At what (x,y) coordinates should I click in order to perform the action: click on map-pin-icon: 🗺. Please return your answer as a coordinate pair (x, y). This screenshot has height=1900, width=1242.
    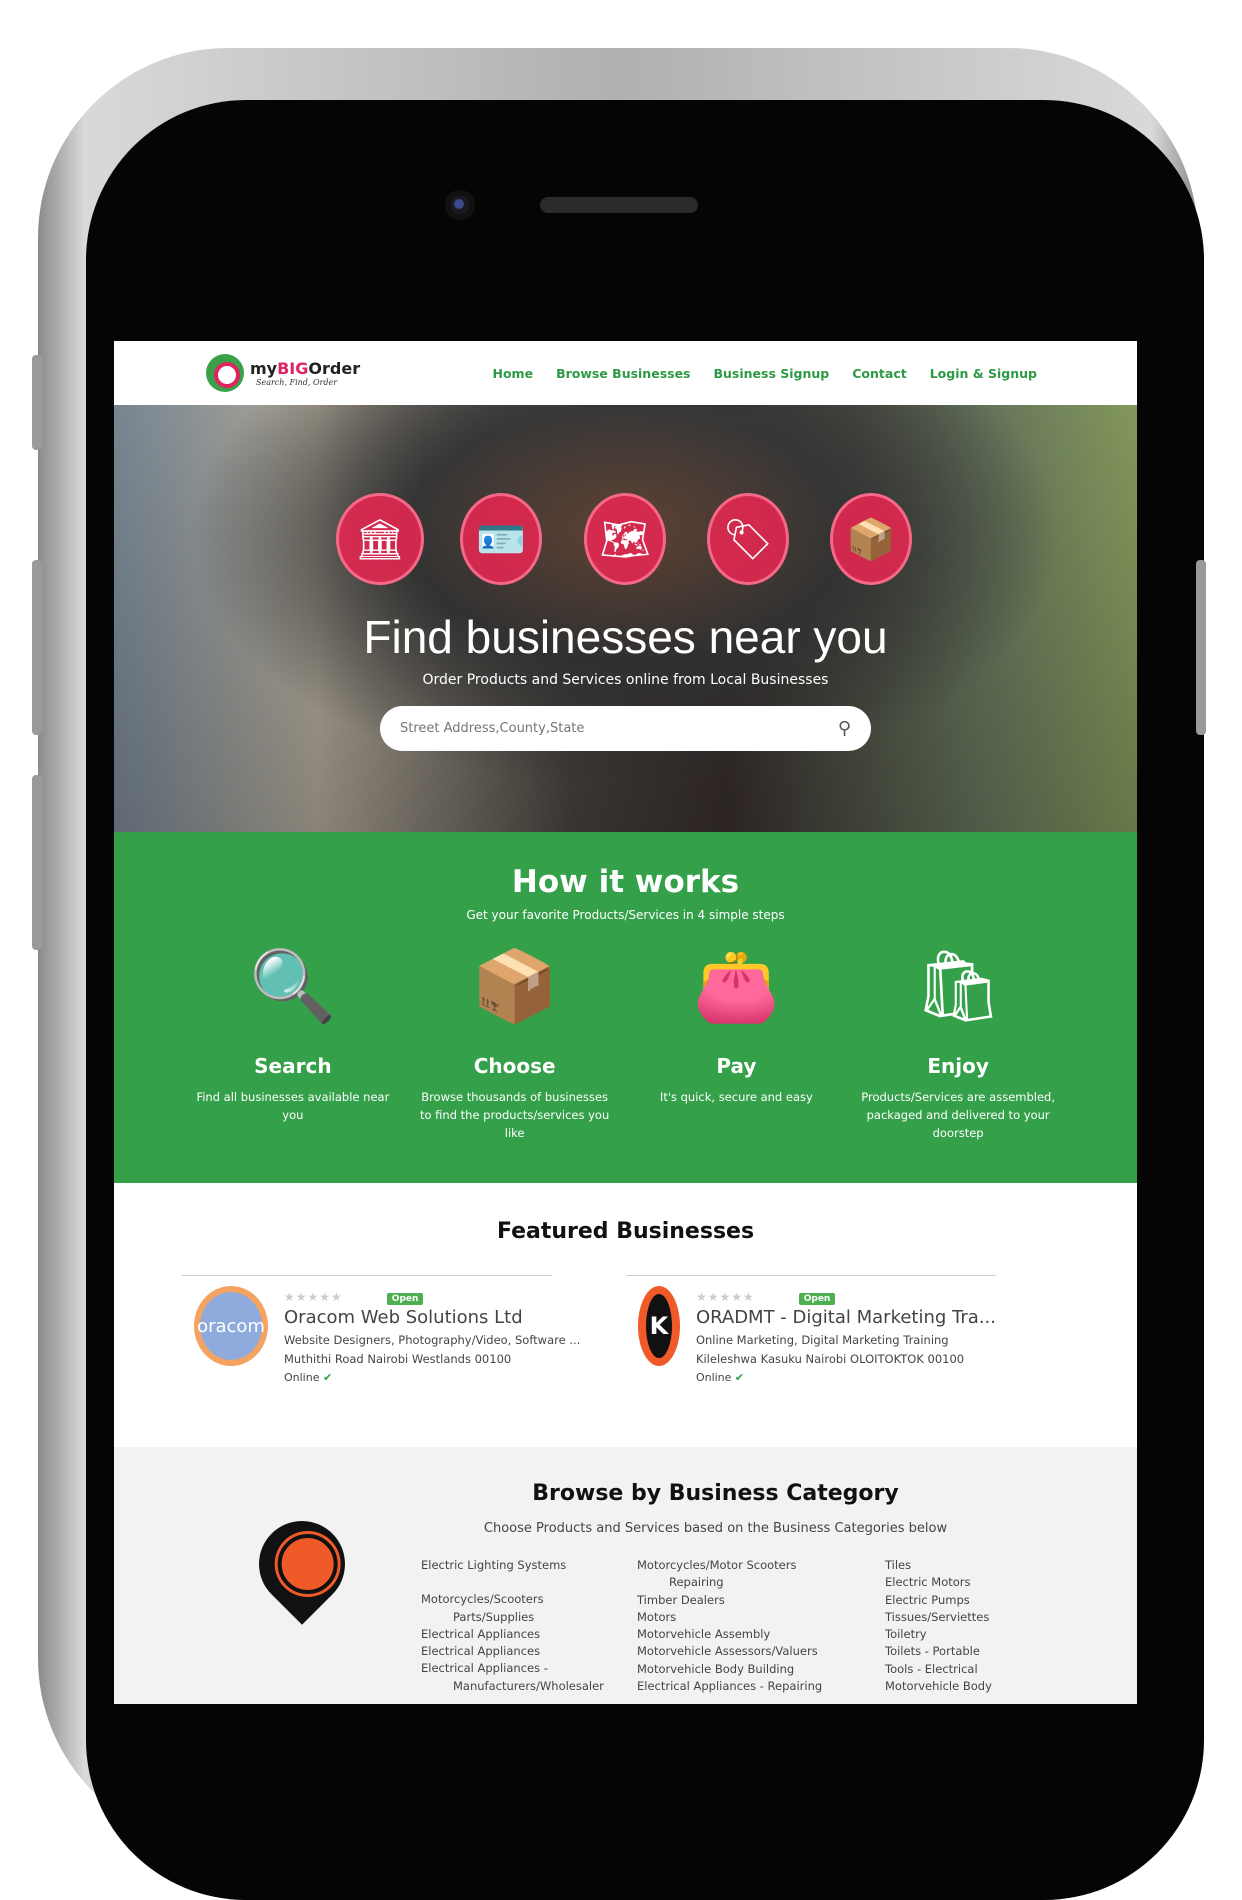
    Looking at the image, I should click on (625, 539).